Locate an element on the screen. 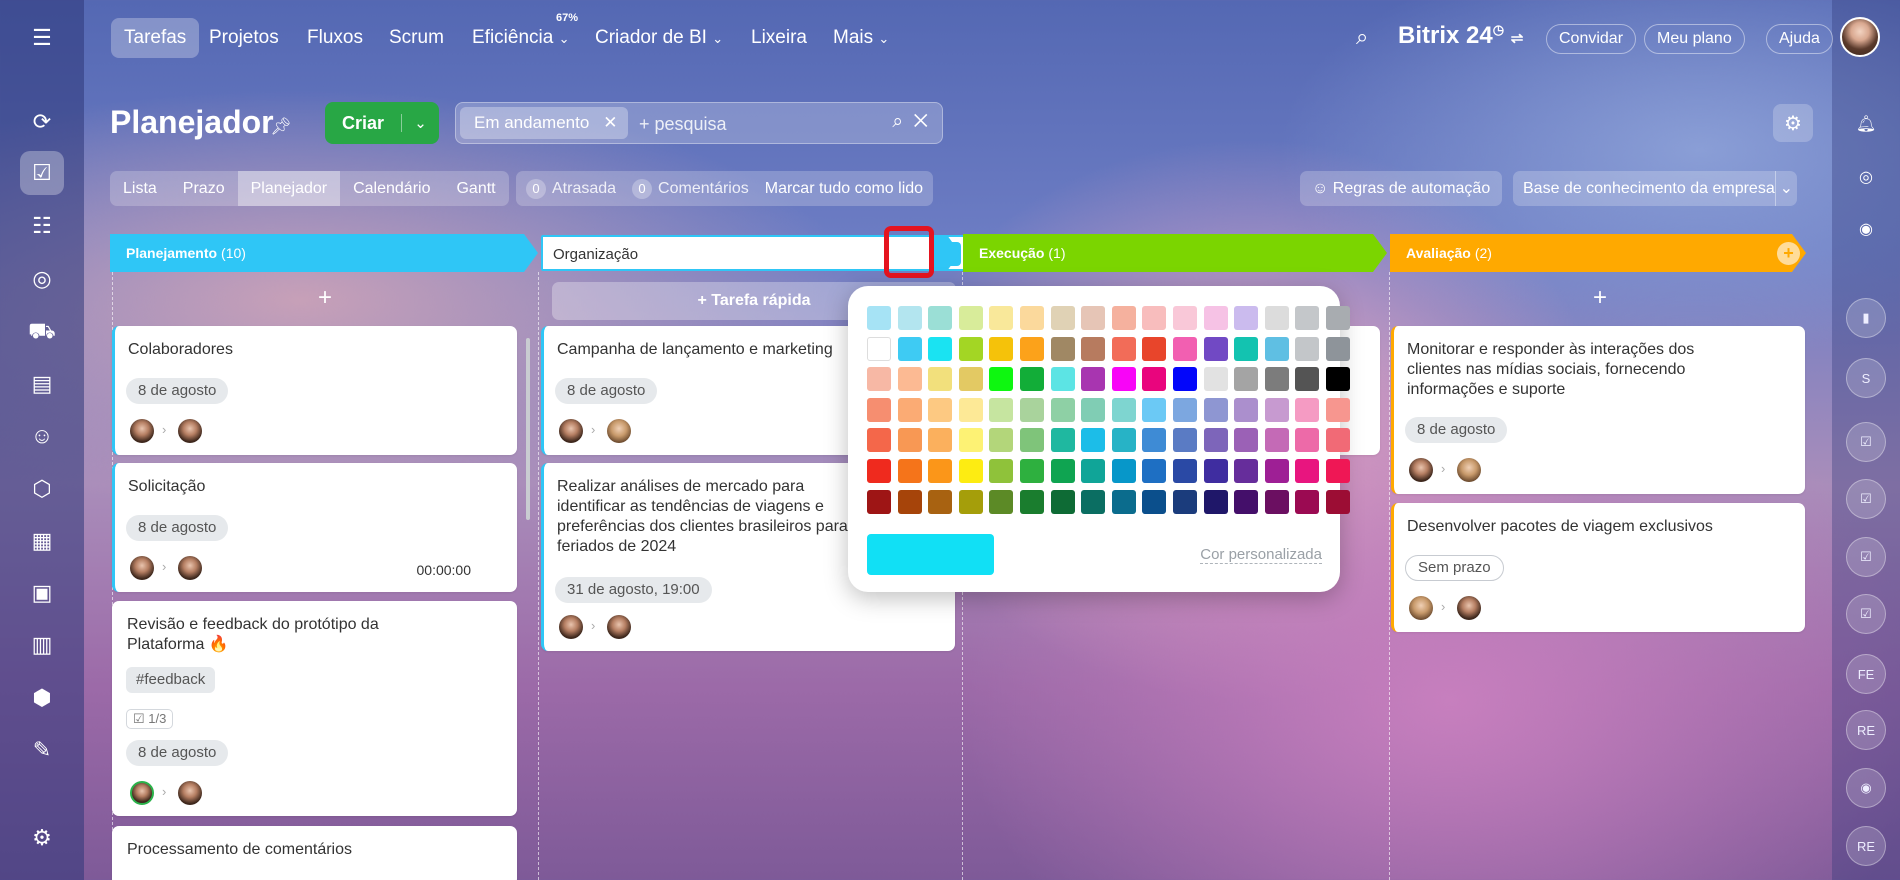 The height and width of the screenshot is (880, 1900). pin-icon: 📌︎ is located at coordinates (281, 127).